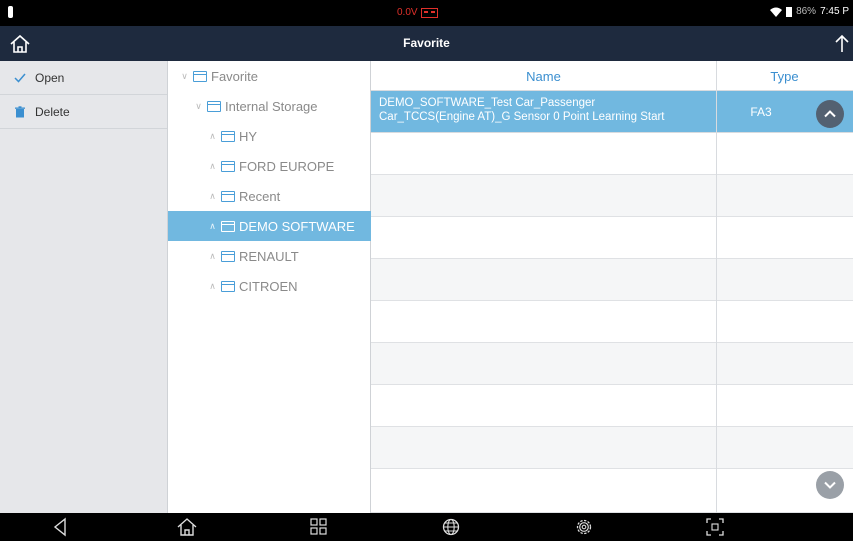 The width and height of the screenshot is (853, 541). I want to click on tree-item-demo-software: ∧ DEMO SOFTWARE, so click(269, 226).